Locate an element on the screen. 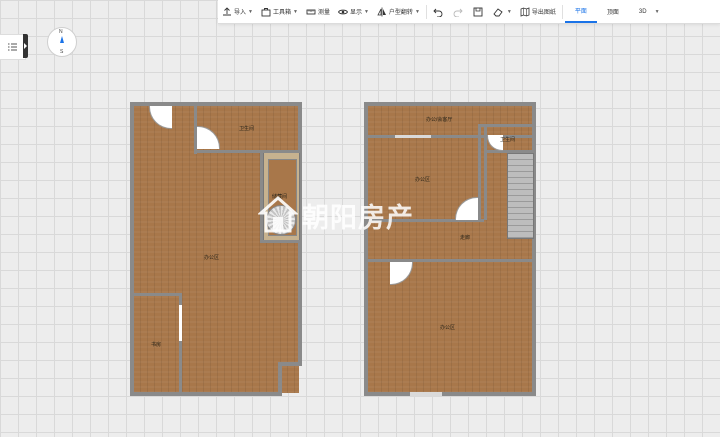  flip-floorplan-button: 户型翻转 ▼ is located at coordinates (398, 11).